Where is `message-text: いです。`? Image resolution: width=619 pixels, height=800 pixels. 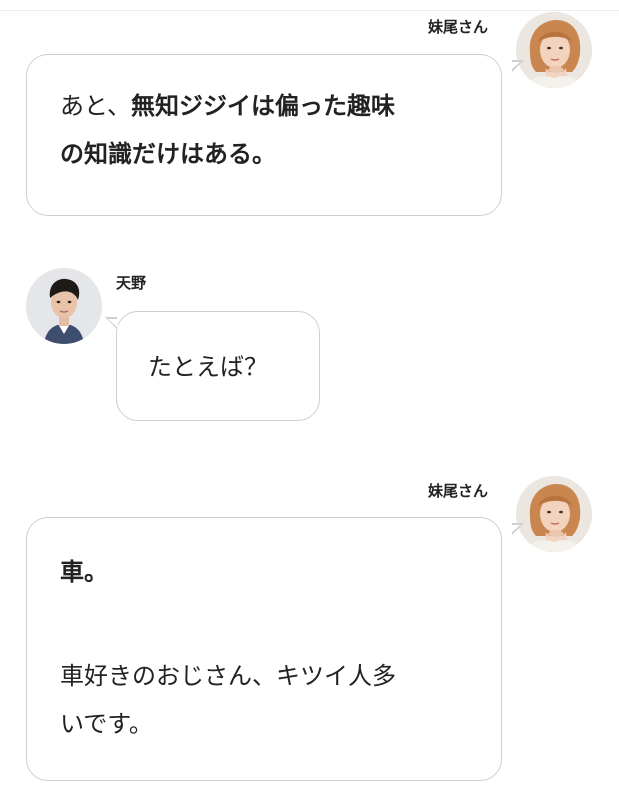
message-text: いです。 is located at coordinates (106, 724).